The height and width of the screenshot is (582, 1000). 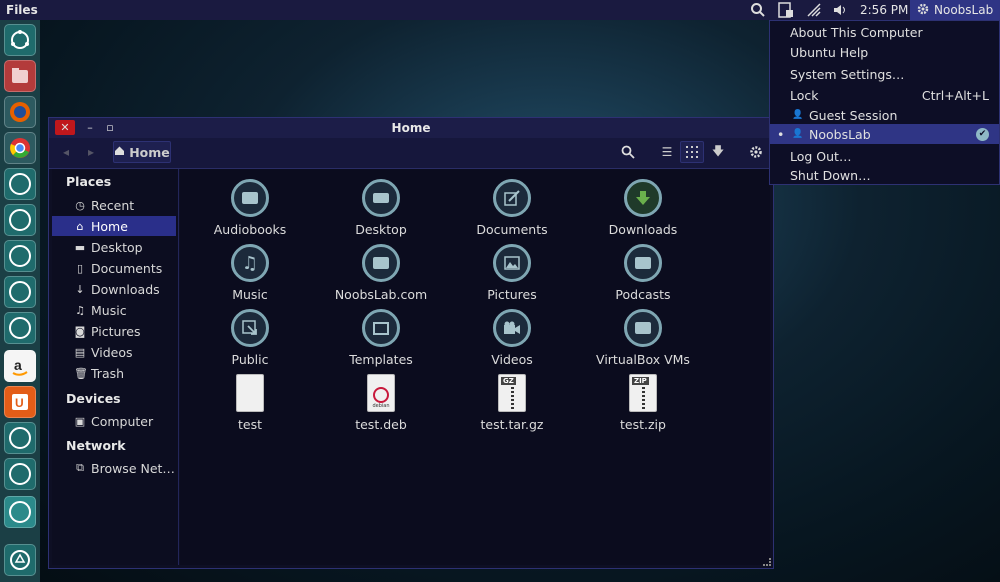 I want to click on resize-grip-icon, so click(x=767, y=562).